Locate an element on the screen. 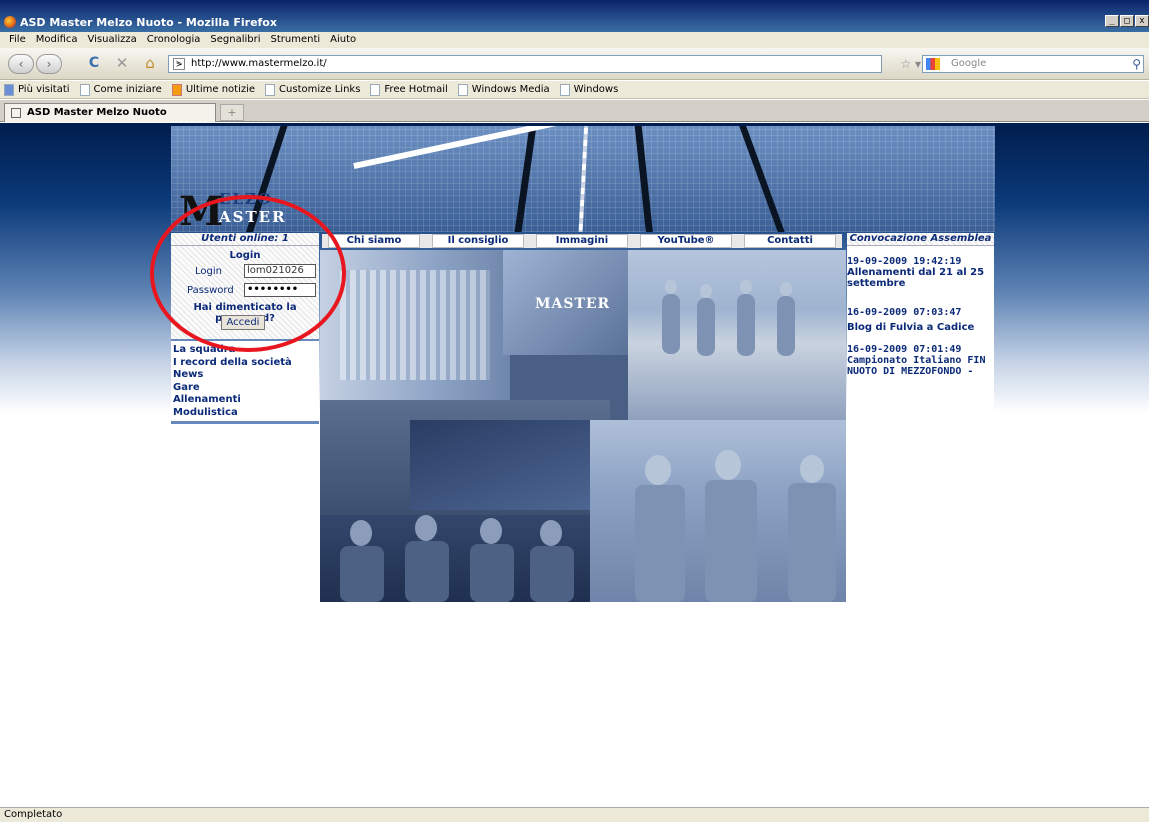 The height and width of the screenshot is (822, 1149). bookmark-piu-visitati: Più visitati is located at coordinates (37, 89).